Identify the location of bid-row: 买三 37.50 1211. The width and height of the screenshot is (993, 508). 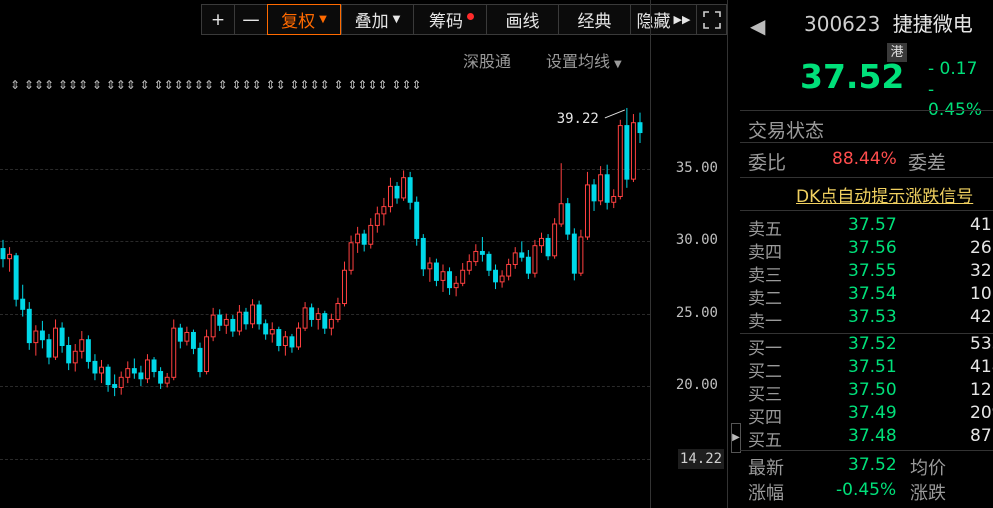
(866, 392).